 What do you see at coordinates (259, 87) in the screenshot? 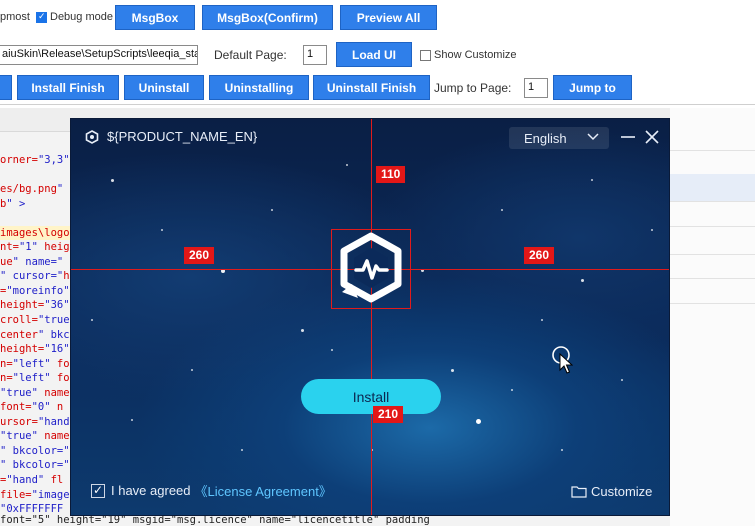
I see `uninstalling-button: Uninstalling` at bounding box center [259, 87].